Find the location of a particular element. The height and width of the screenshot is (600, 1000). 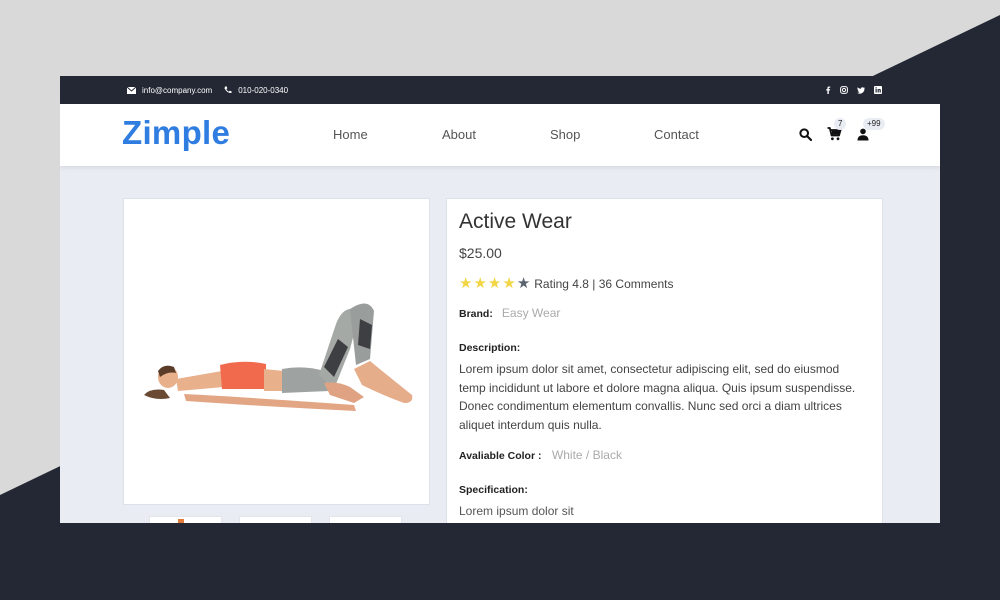

email-link: info@company.com is located at coordinates (177, 90).